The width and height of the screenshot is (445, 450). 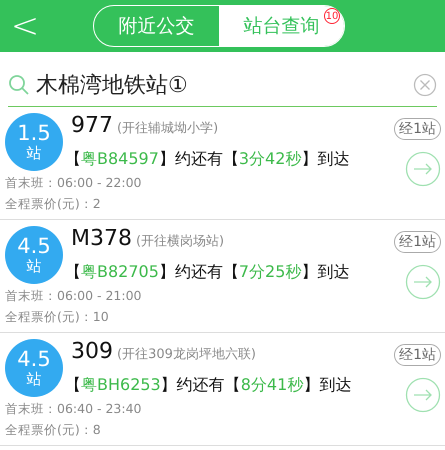 What do you see at coordinates (92, 351) in the screenshot?
I see `route-name: 309` at bounding box center [92, 351].